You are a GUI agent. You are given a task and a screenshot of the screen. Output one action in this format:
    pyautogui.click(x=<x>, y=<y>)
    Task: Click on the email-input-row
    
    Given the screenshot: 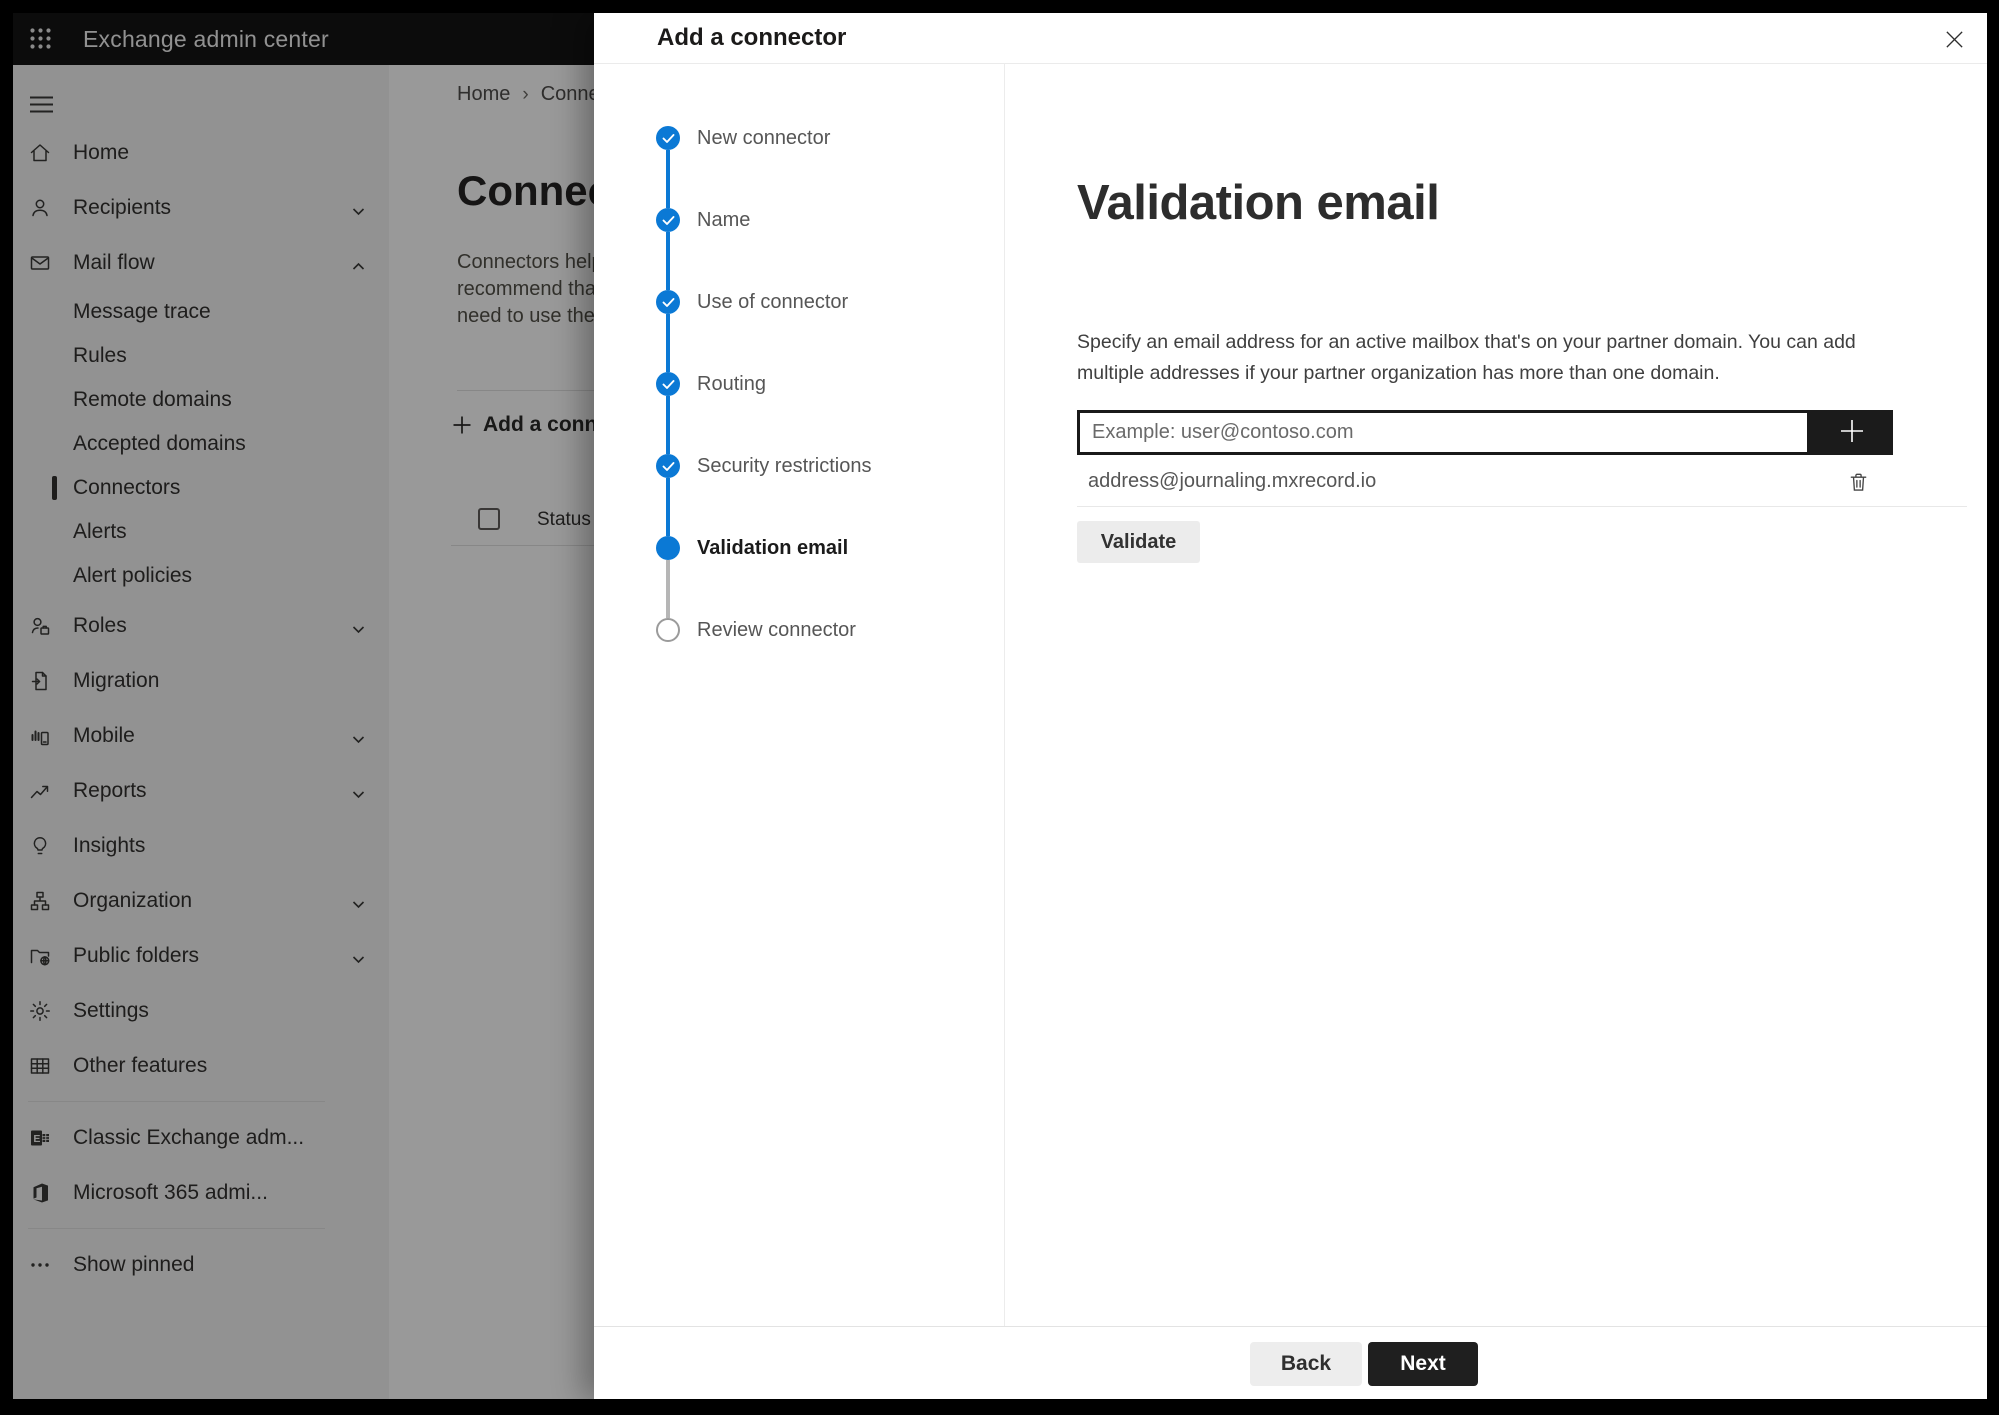 What is the action you would take?
    pyautogui.click(x=1485, y=432)
    